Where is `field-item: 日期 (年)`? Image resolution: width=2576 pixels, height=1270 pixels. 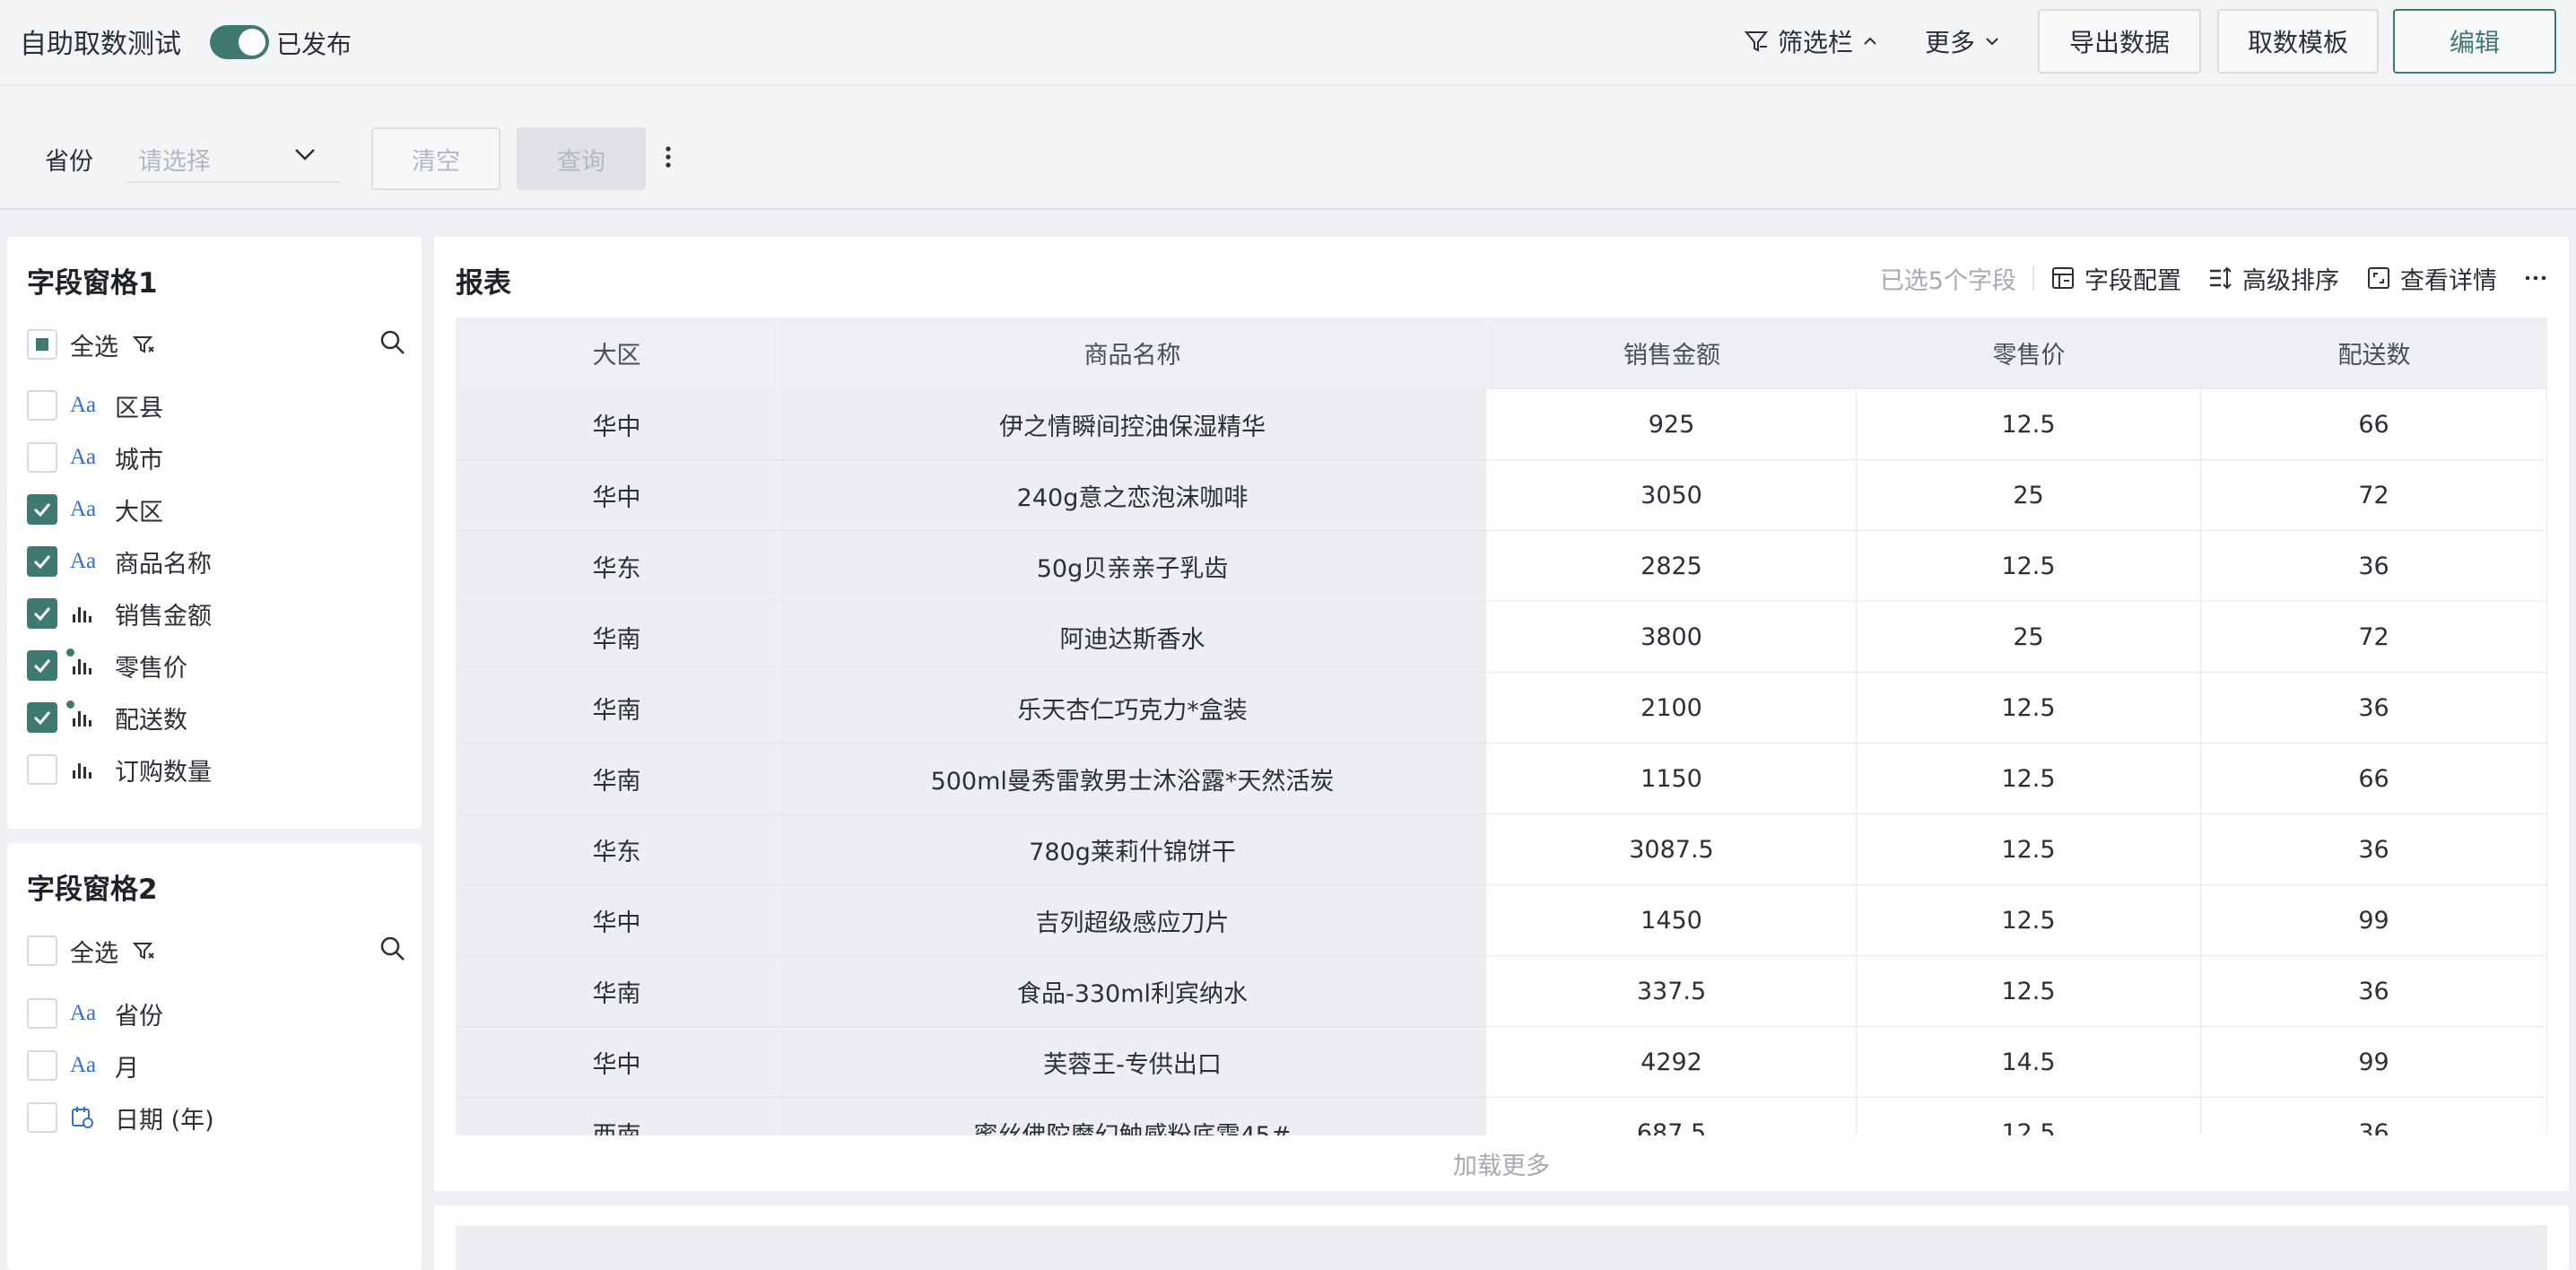 field-item: 日期 (年) is located at coordinates (120, 1117).